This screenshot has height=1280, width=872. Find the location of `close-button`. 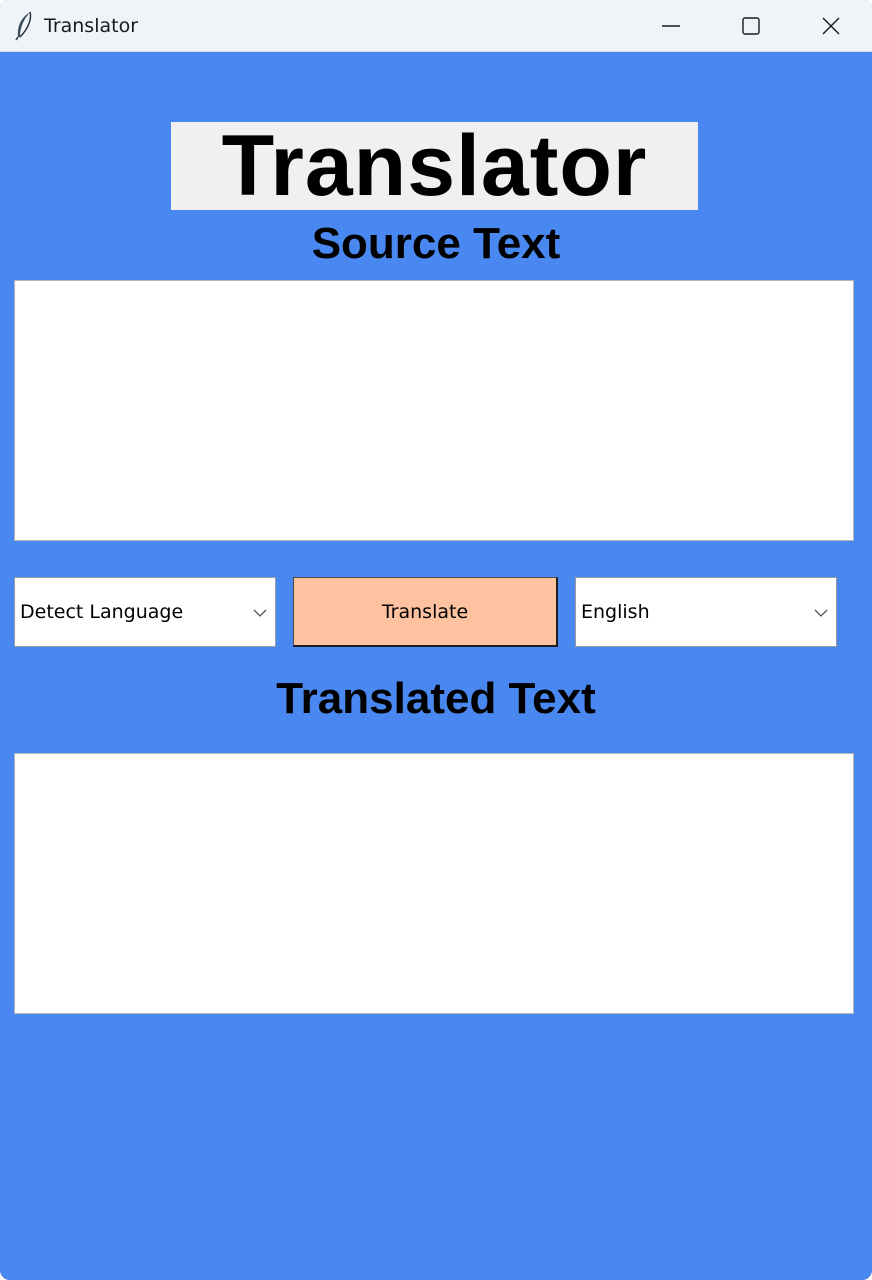

close-button is located at coordinates (831, 25).